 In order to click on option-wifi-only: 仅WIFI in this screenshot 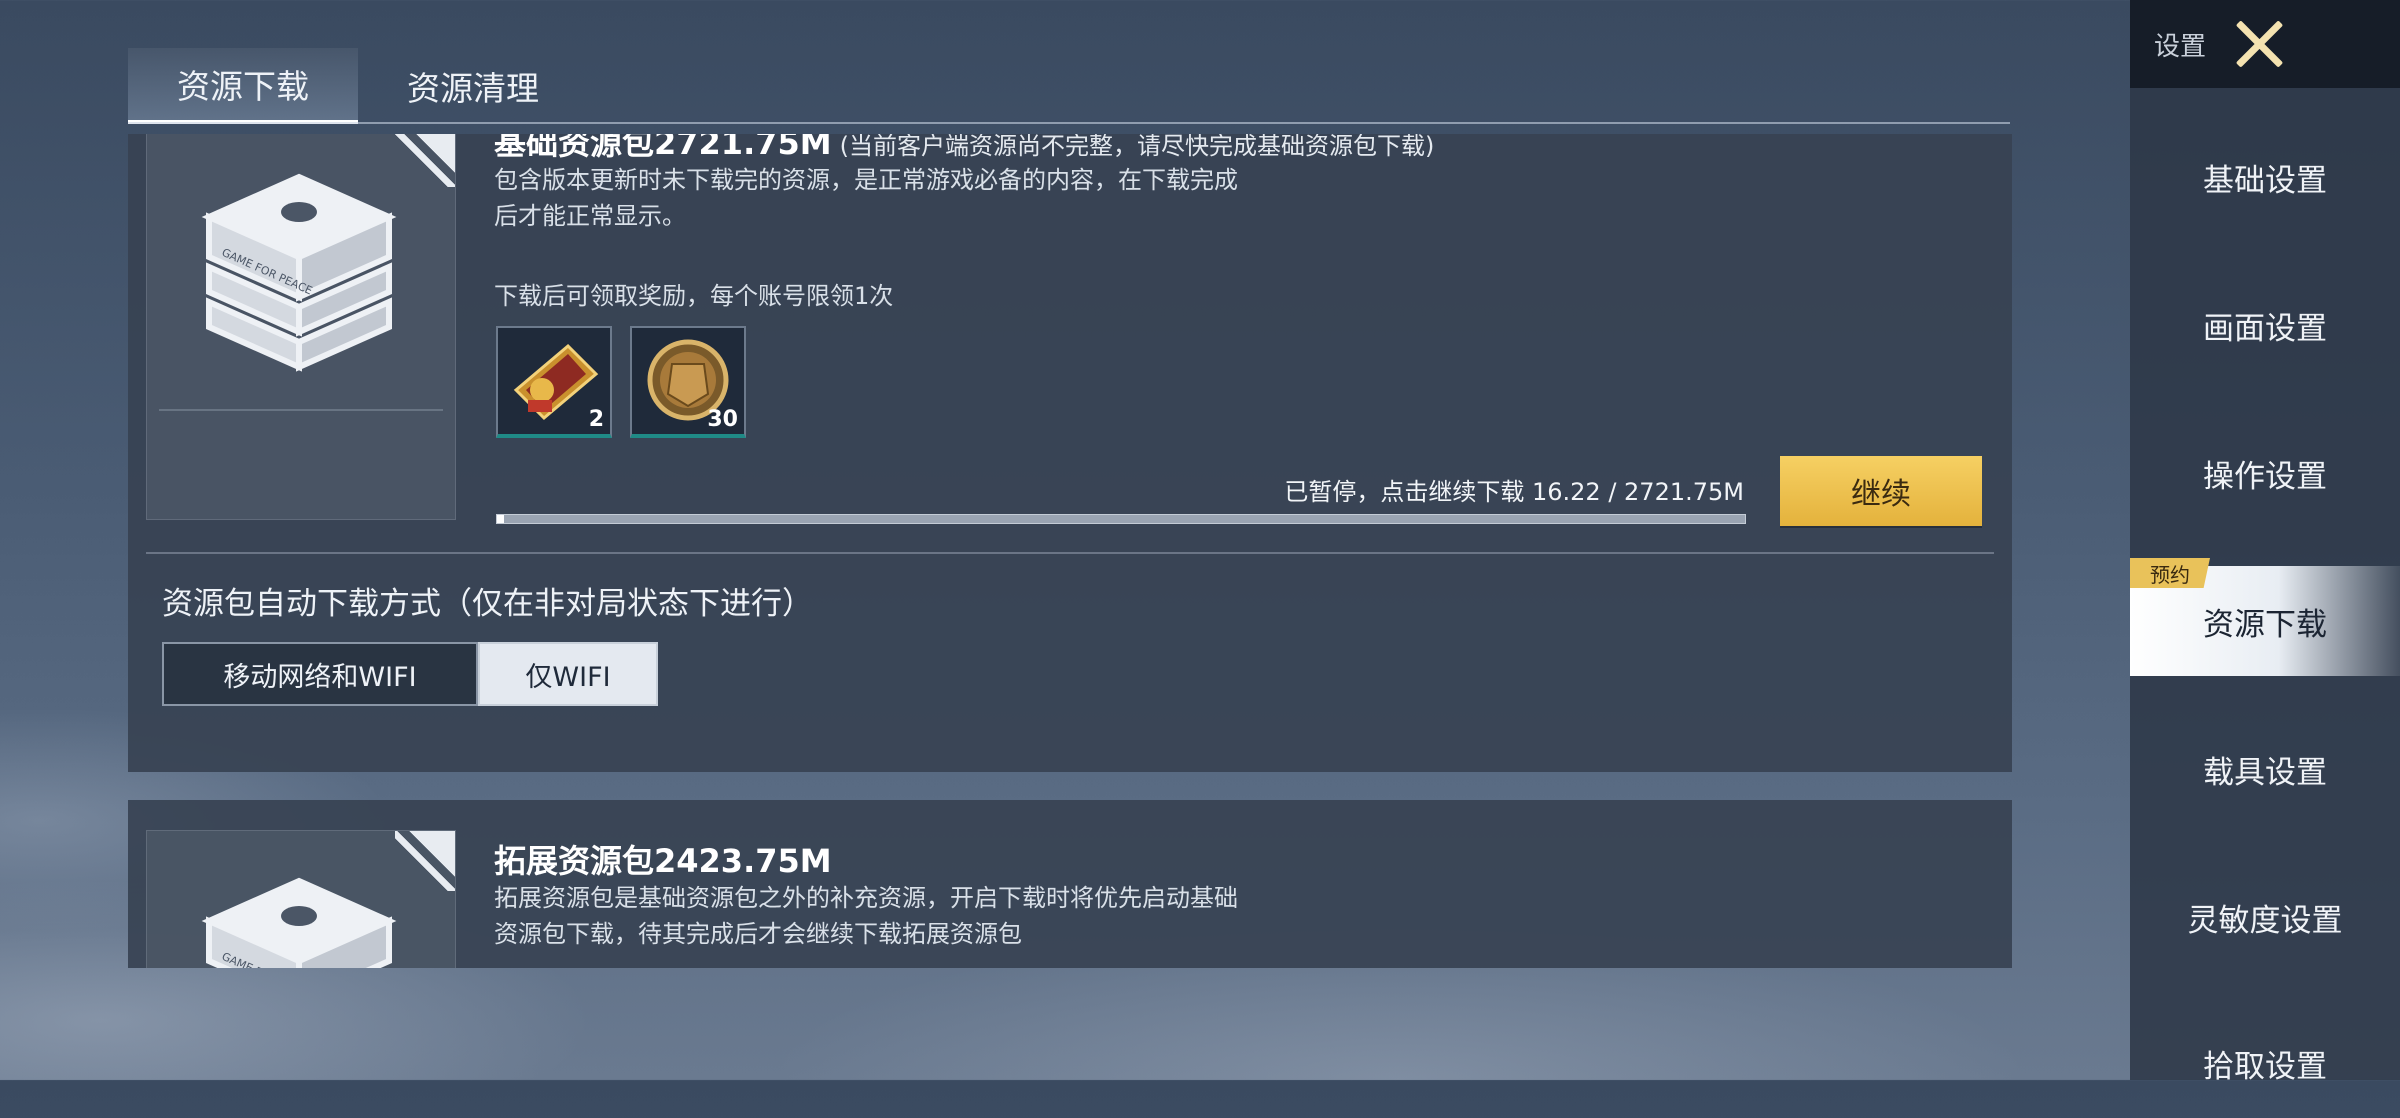, I will do `click(568, 674)`.